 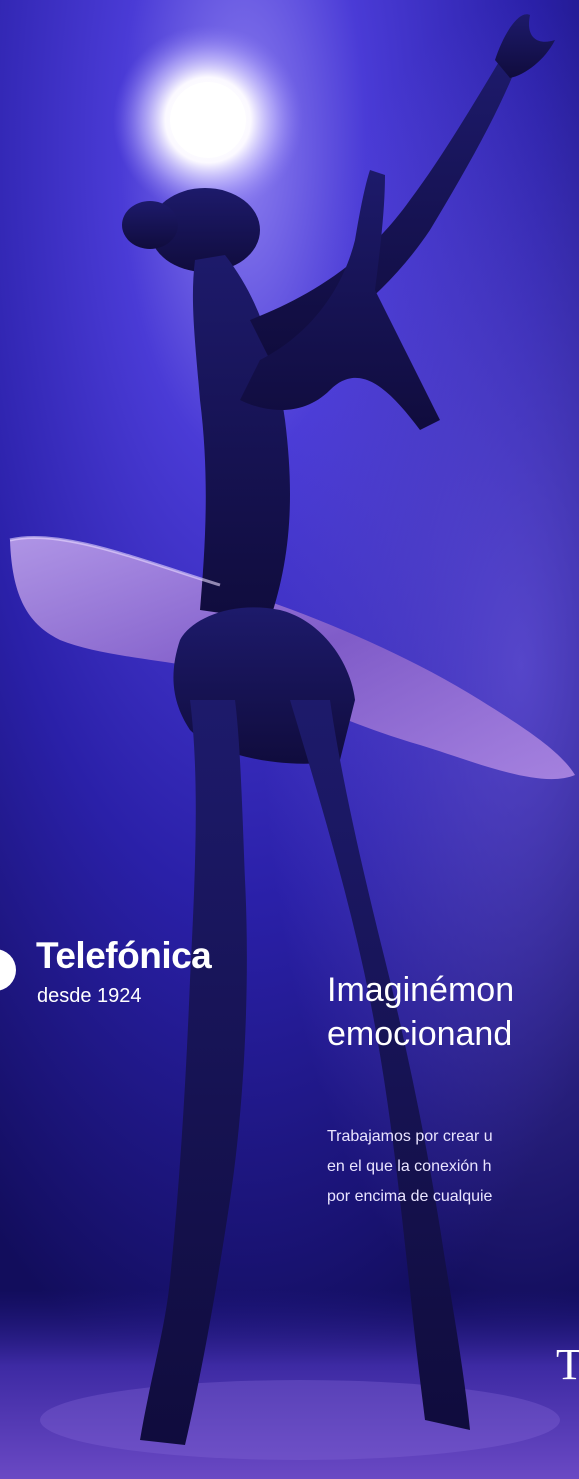 What do you see at coordinates (124, 955) in the screenshot?
I see `brand-name: Telefónica` at bounding box center [124, 955].